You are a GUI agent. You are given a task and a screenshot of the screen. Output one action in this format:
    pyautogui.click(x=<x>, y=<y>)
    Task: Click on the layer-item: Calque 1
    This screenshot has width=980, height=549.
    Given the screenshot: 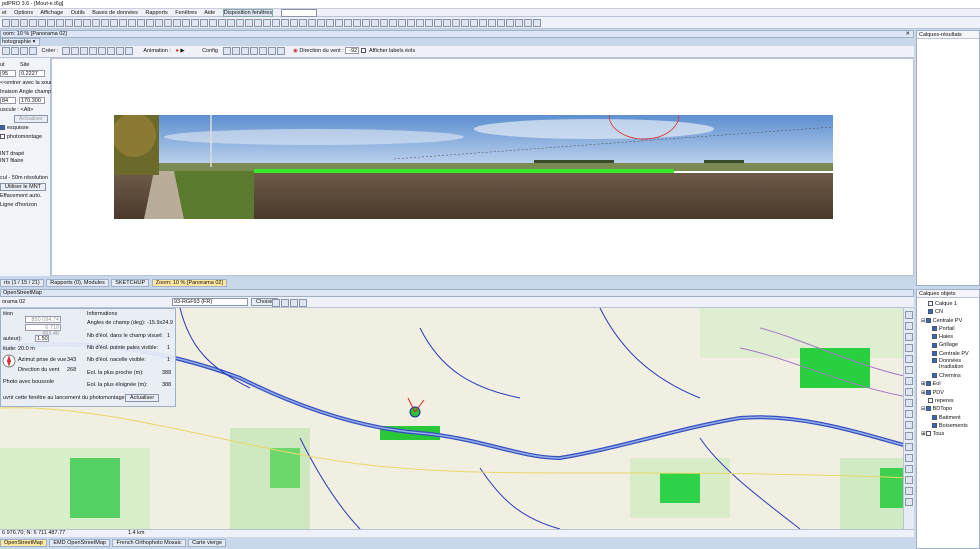 What is the action you would take?
    pyautogui.click(x=948, y=304)
    